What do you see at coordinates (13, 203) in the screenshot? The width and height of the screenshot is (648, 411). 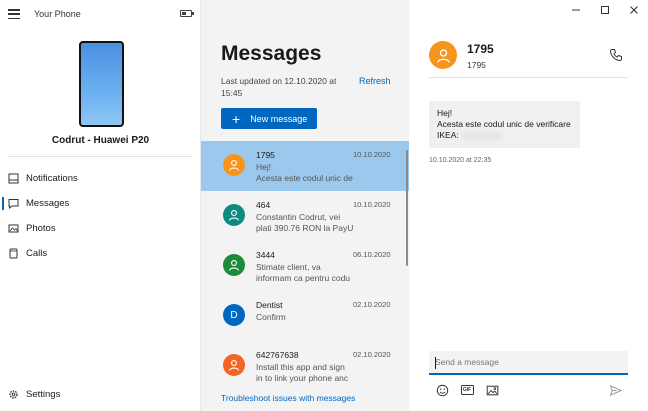 I see `messages-icon` at bounding box center [13, 203].